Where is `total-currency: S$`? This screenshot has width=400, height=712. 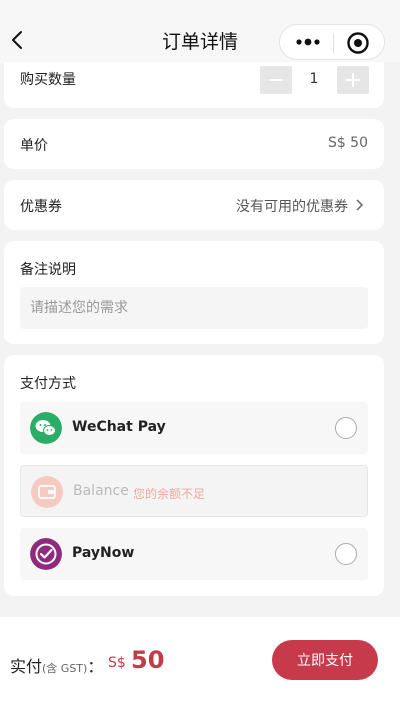 total-currency: S$ is located at coordinates (117, 663).